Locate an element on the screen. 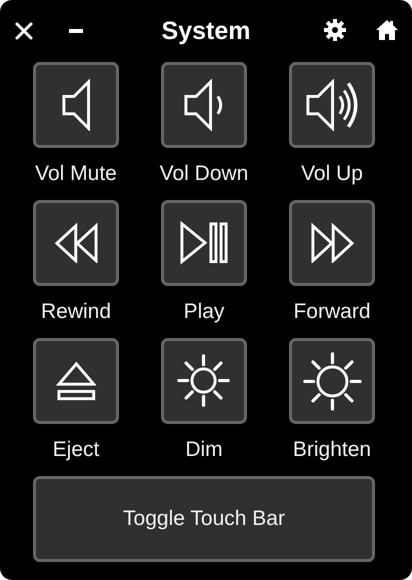 This screenshot has width=412, height=580. rewind-icon is located at coordinates (76, 243).